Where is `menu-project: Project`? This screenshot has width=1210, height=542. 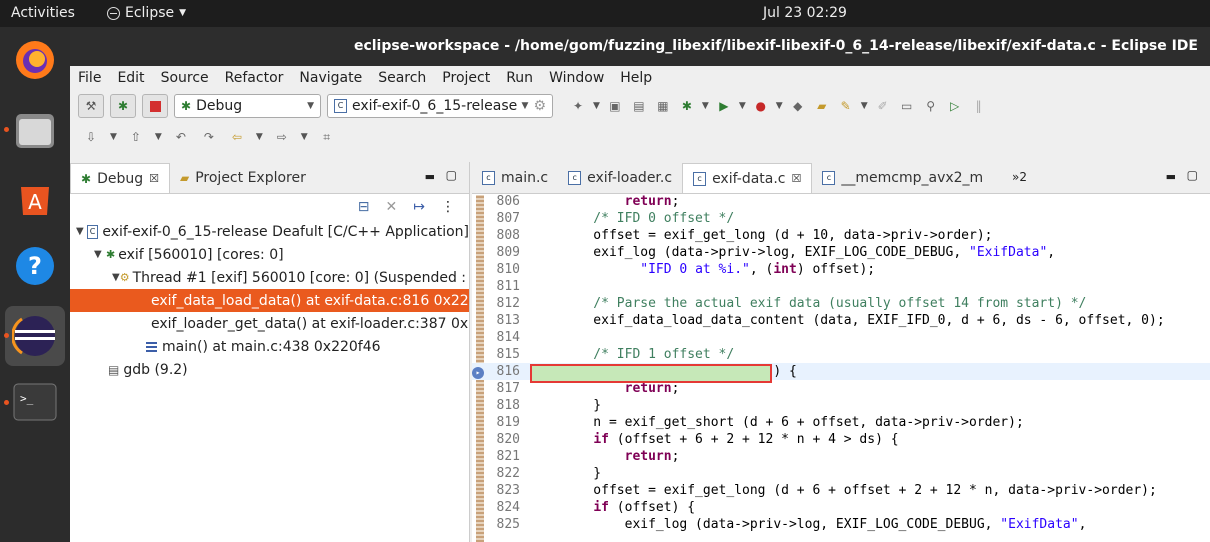 menu-project: Project is located at coordinates (466, 78).